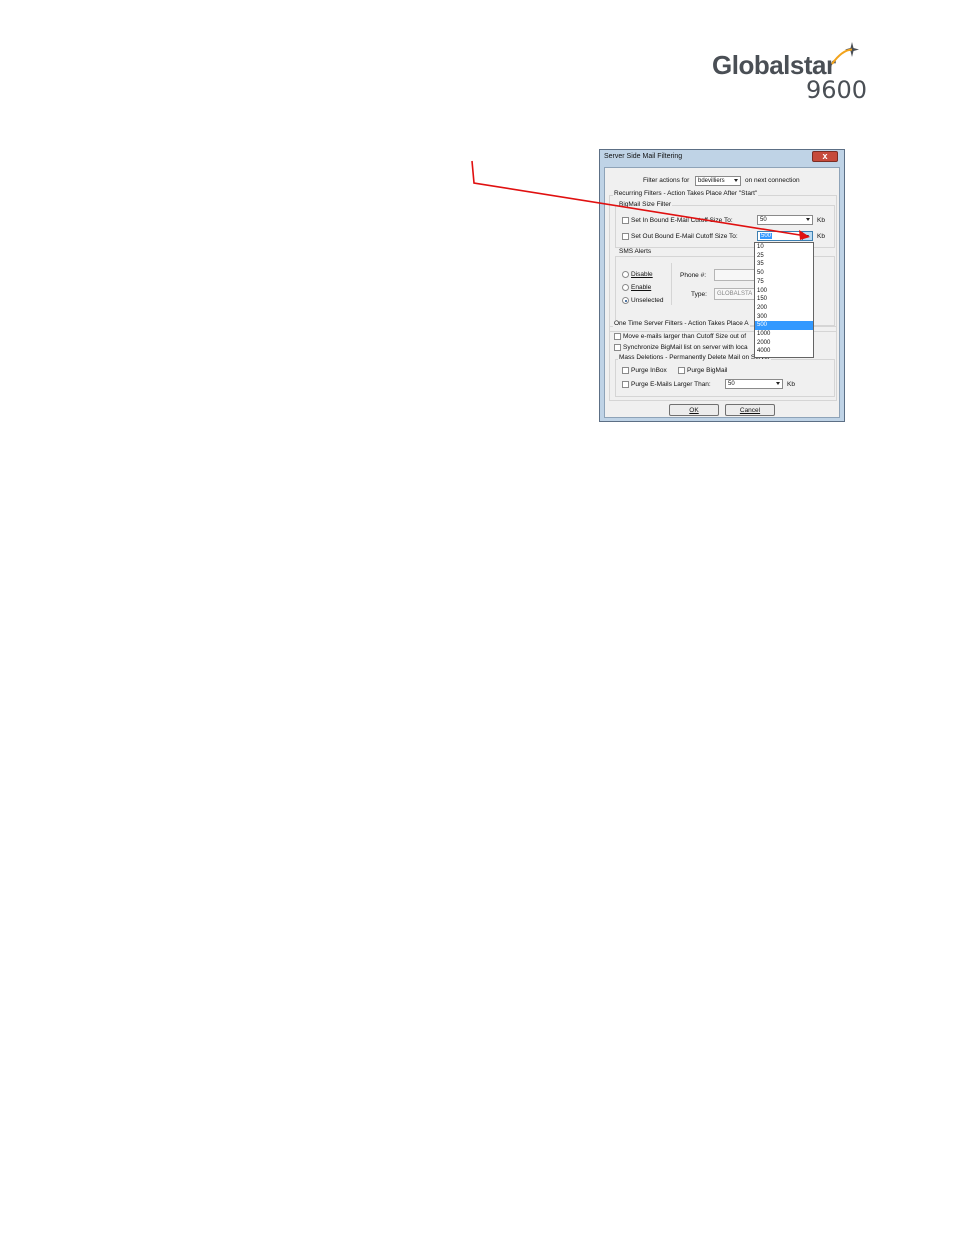 The height and width of the screenshot is (1235, 954). Describe the element at coordinates (821, 220) in the screenshot. I see `inbound-unit: Kb` at that location.